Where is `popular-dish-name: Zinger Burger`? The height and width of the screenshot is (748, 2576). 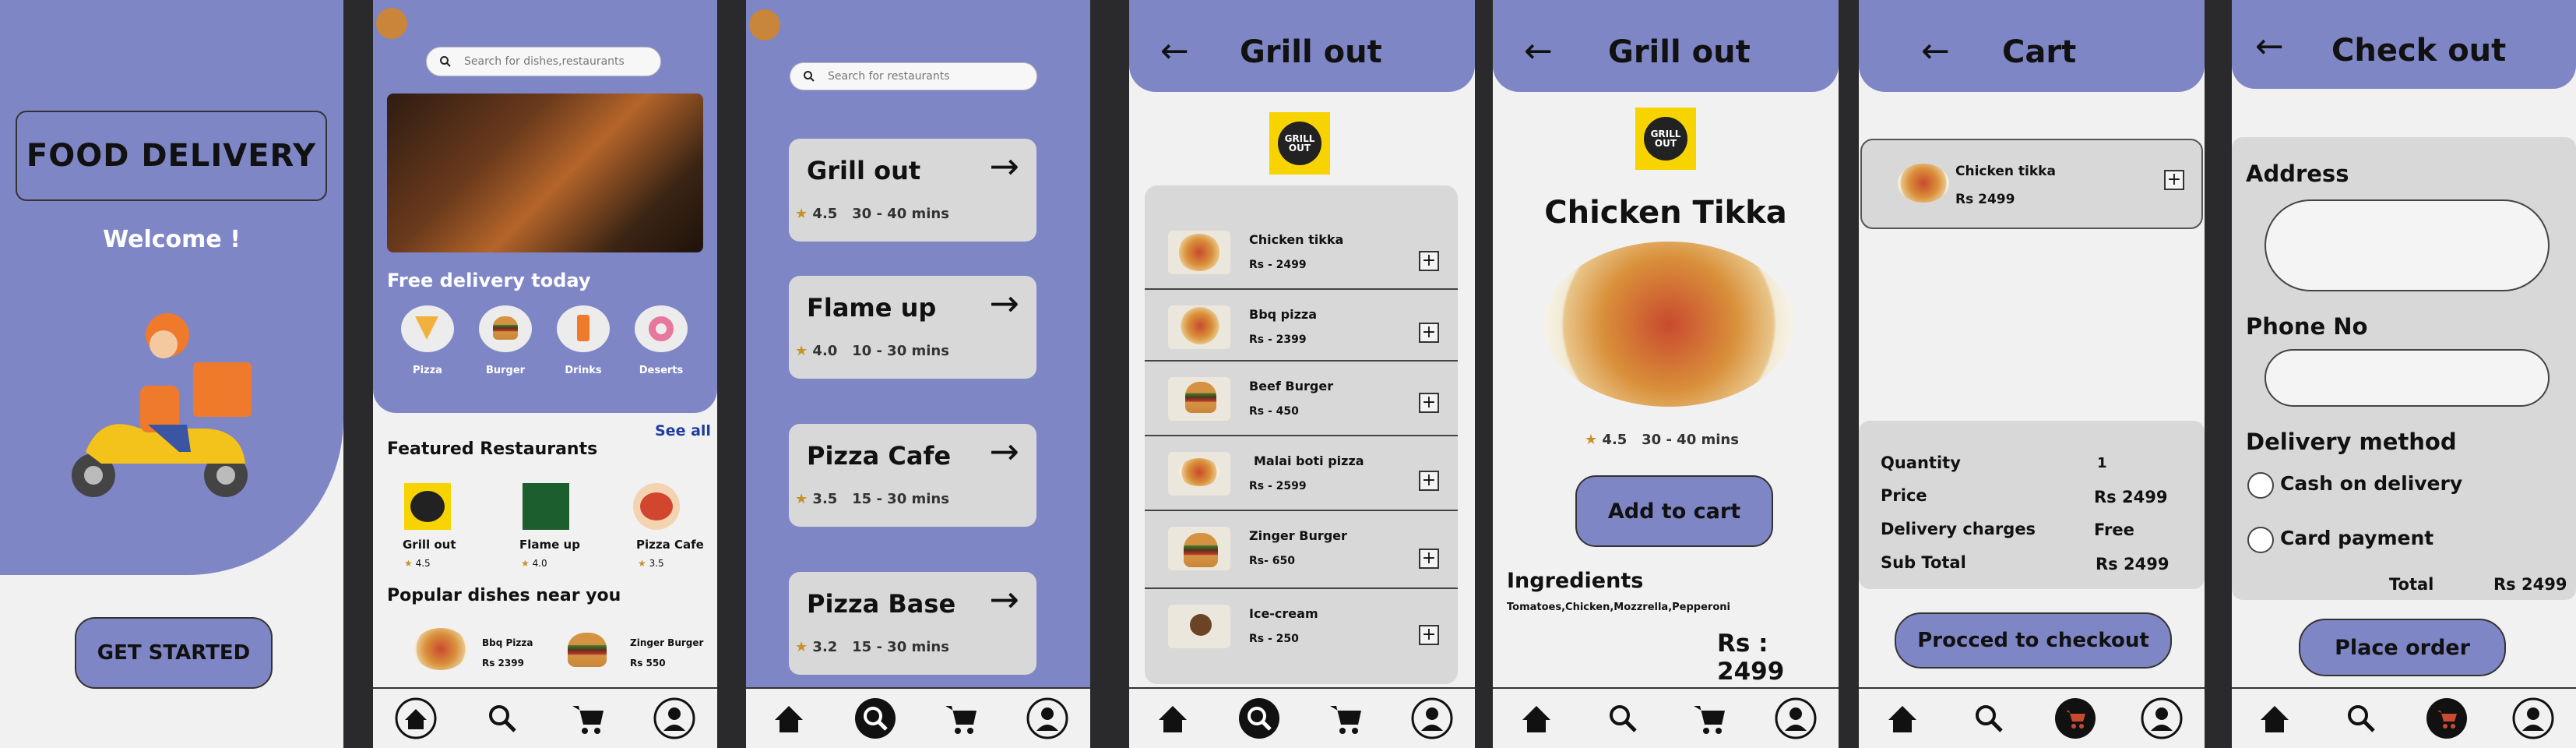
popular-dish-name: Zinger Burger is located at coordinates (667, 642).